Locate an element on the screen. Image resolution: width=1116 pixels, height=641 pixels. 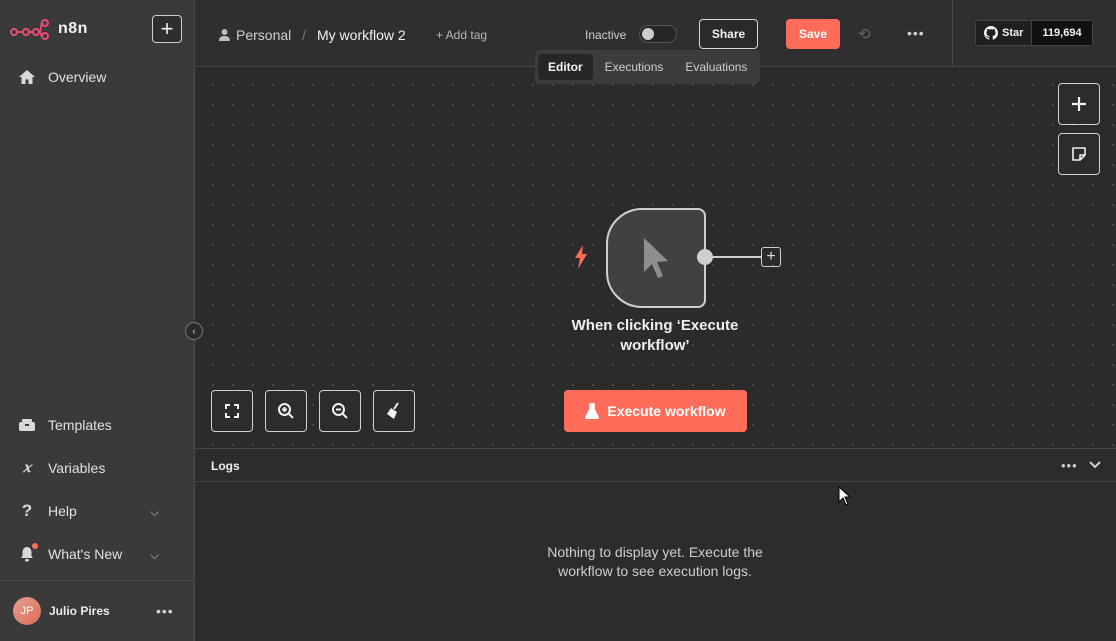
chevron-down-icon is located at coordinates (1095, 465).